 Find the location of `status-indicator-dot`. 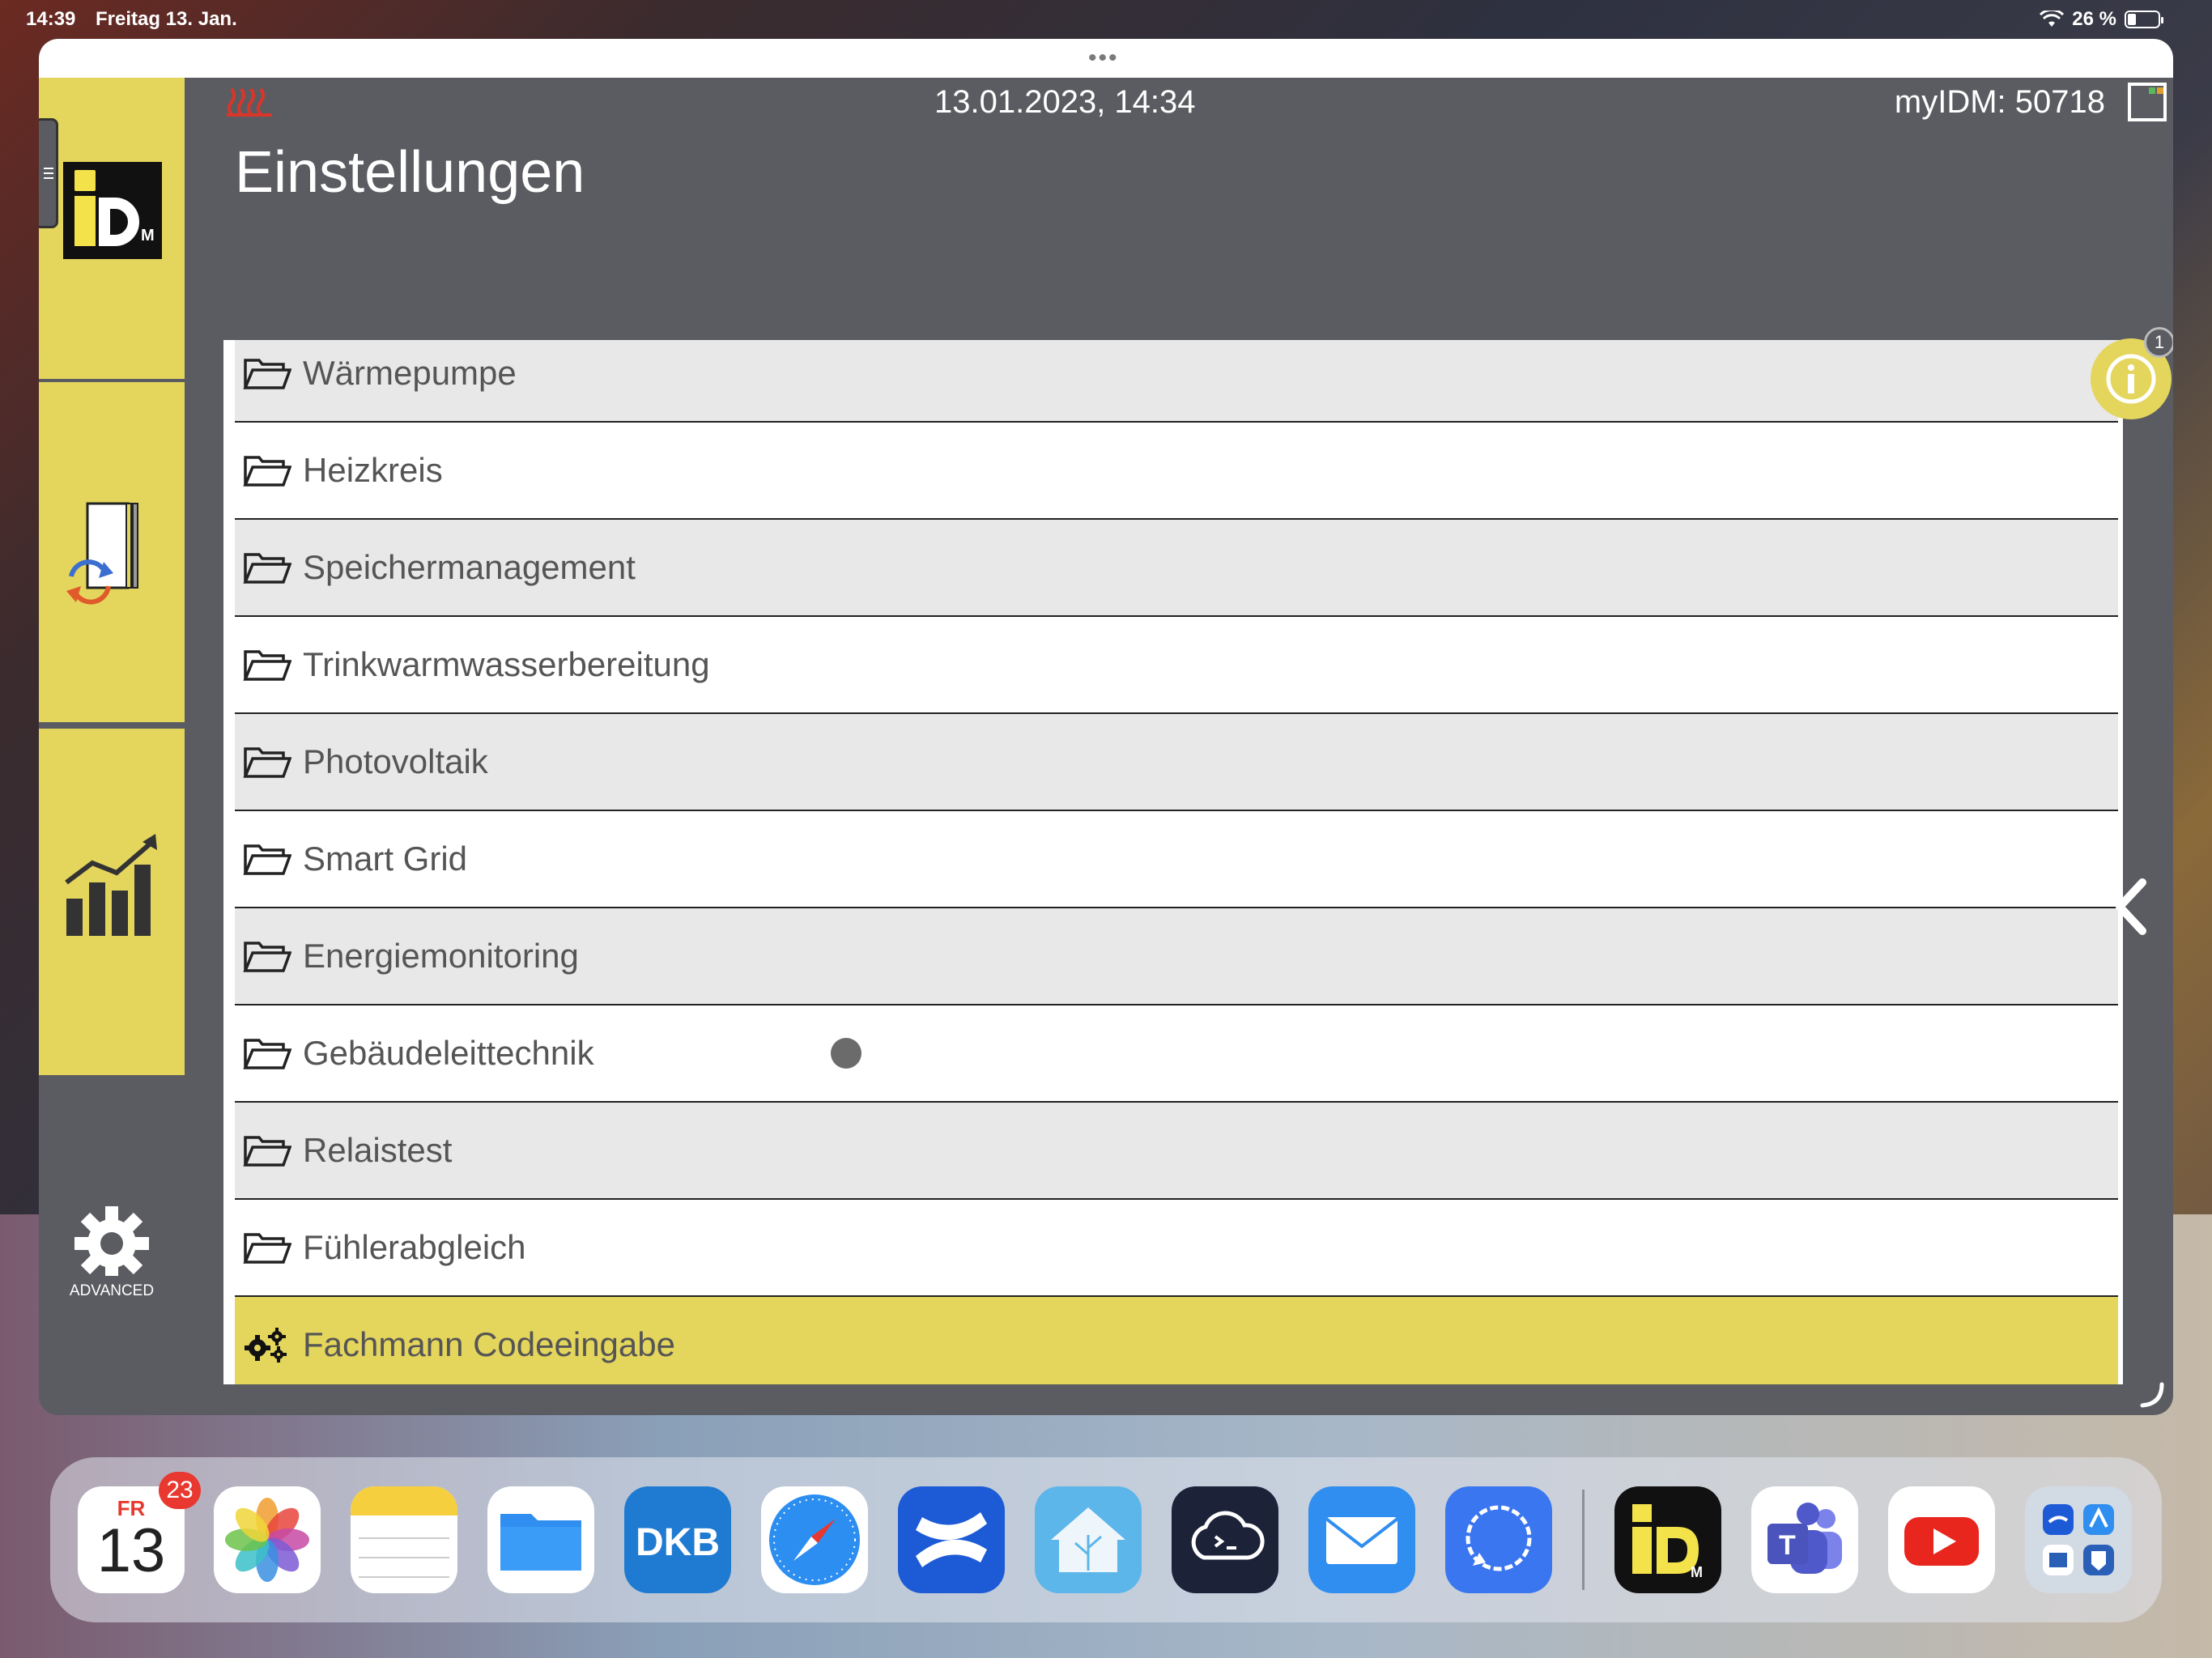

status-indicator-dot is located at coordinates (846, 1053).